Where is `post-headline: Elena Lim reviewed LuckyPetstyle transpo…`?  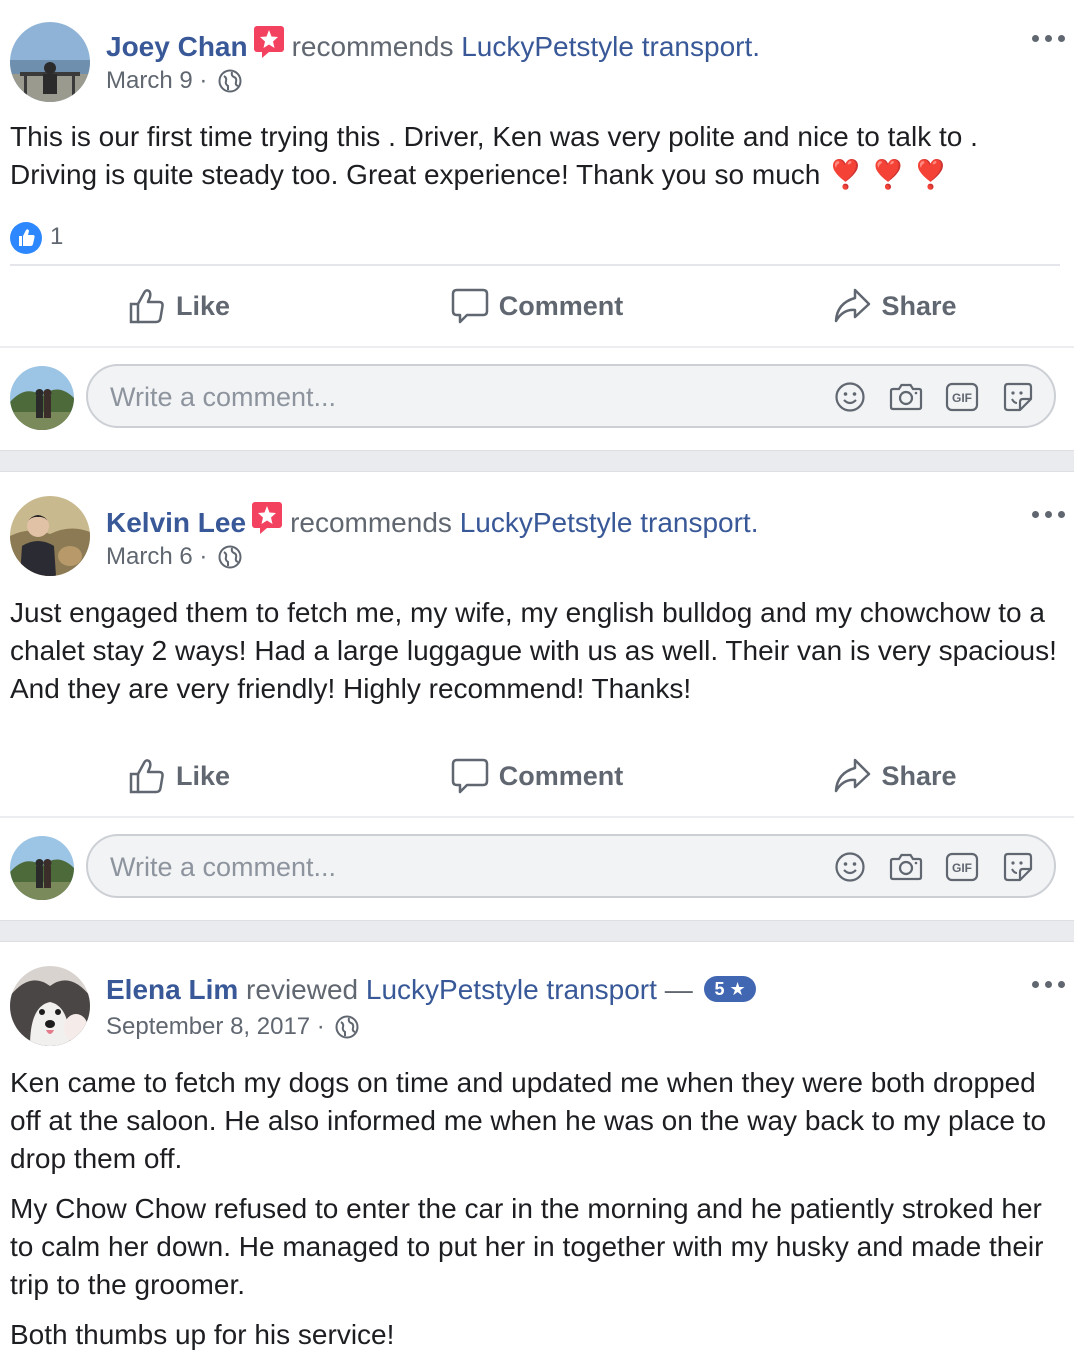 post-headline: Elena Lim reviewed LuckyPetstyle transpo… is located at coordinates (431, 990).